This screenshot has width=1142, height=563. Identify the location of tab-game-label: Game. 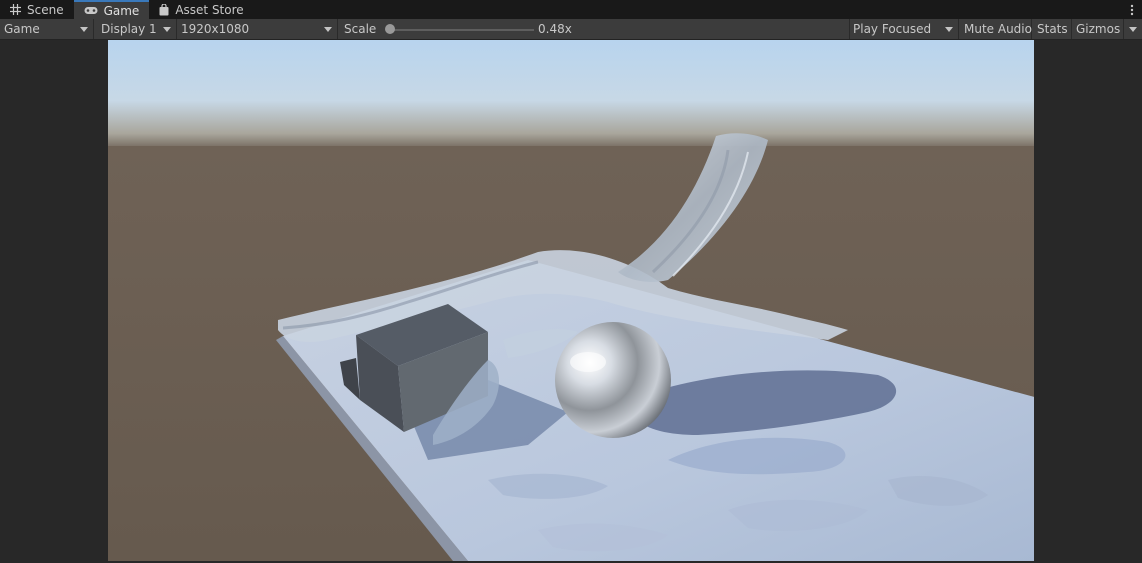
(121, 10).